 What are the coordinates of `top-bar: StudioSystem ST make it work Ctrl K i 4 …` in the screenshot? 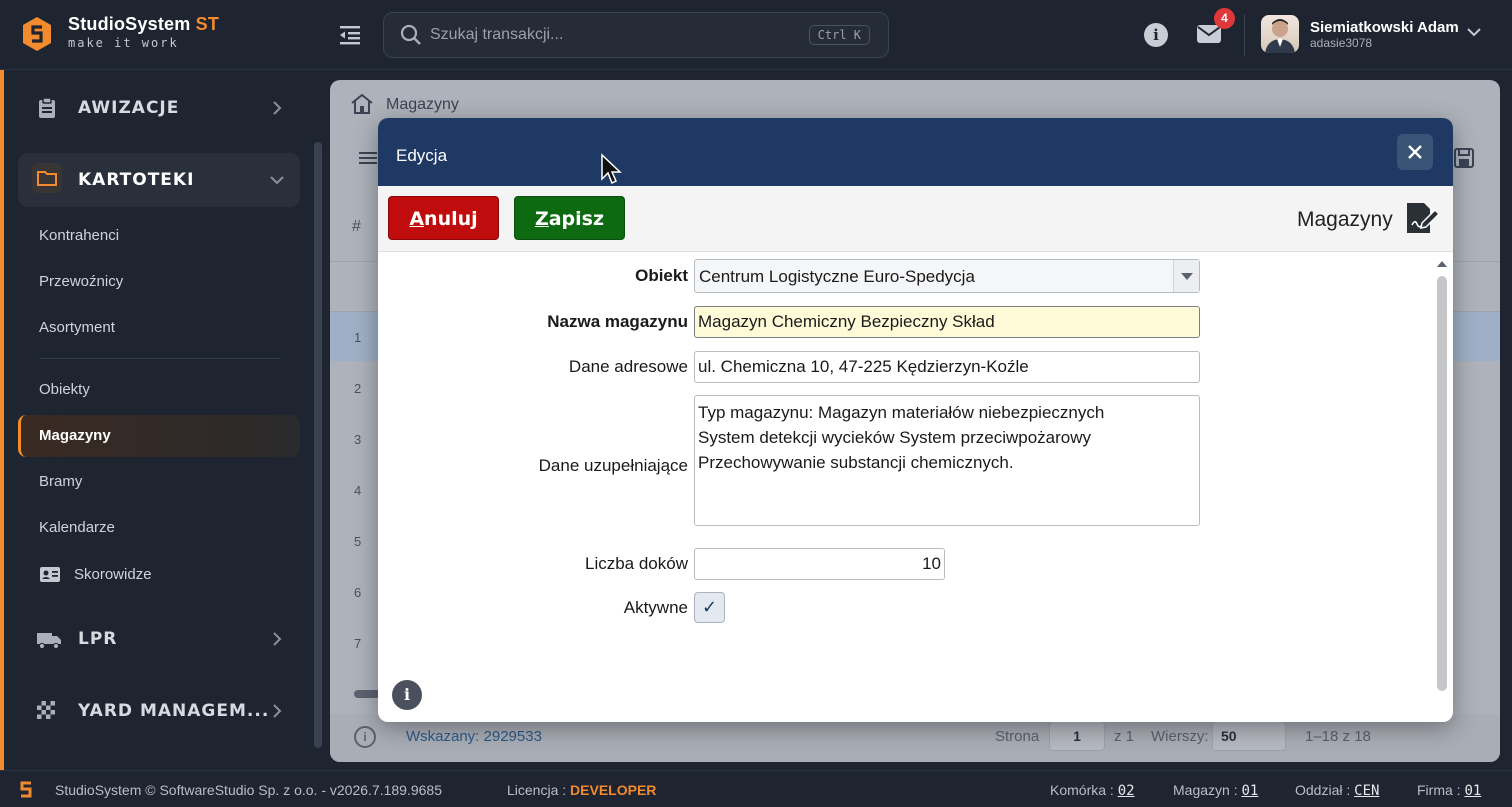 It's located at (756, 35).